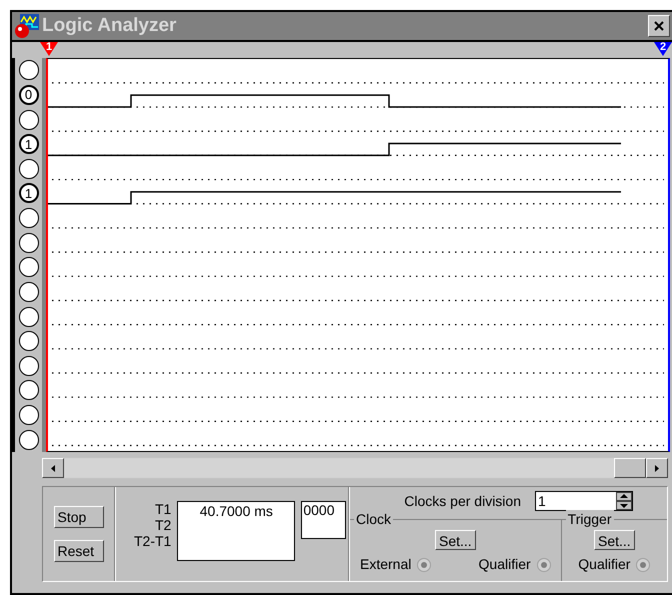 Image resolution: width=672 pixels, height=595 pixels. I want to click on scroll-right-button, so click(657, 468).